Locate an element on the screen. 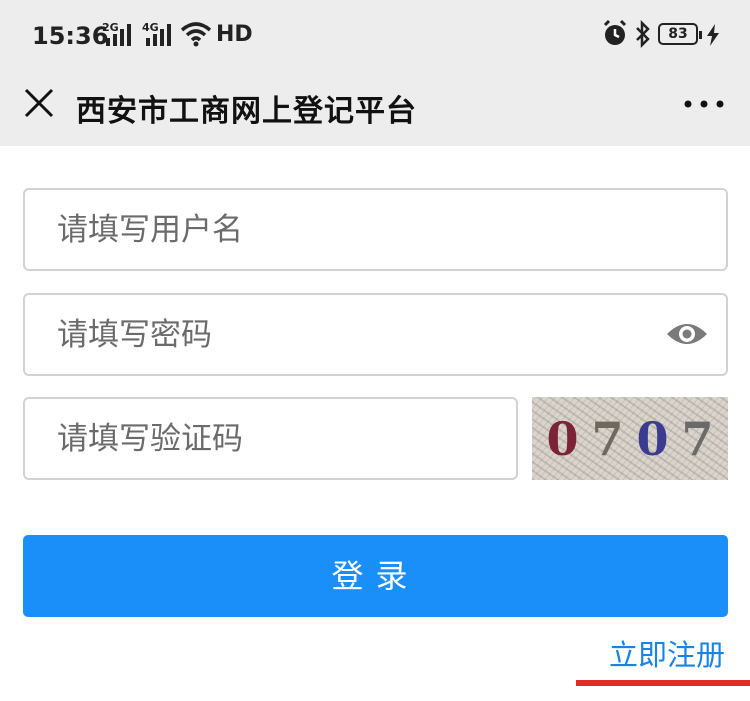  network-label-4g: 4G is located at coordinates (150, 27).